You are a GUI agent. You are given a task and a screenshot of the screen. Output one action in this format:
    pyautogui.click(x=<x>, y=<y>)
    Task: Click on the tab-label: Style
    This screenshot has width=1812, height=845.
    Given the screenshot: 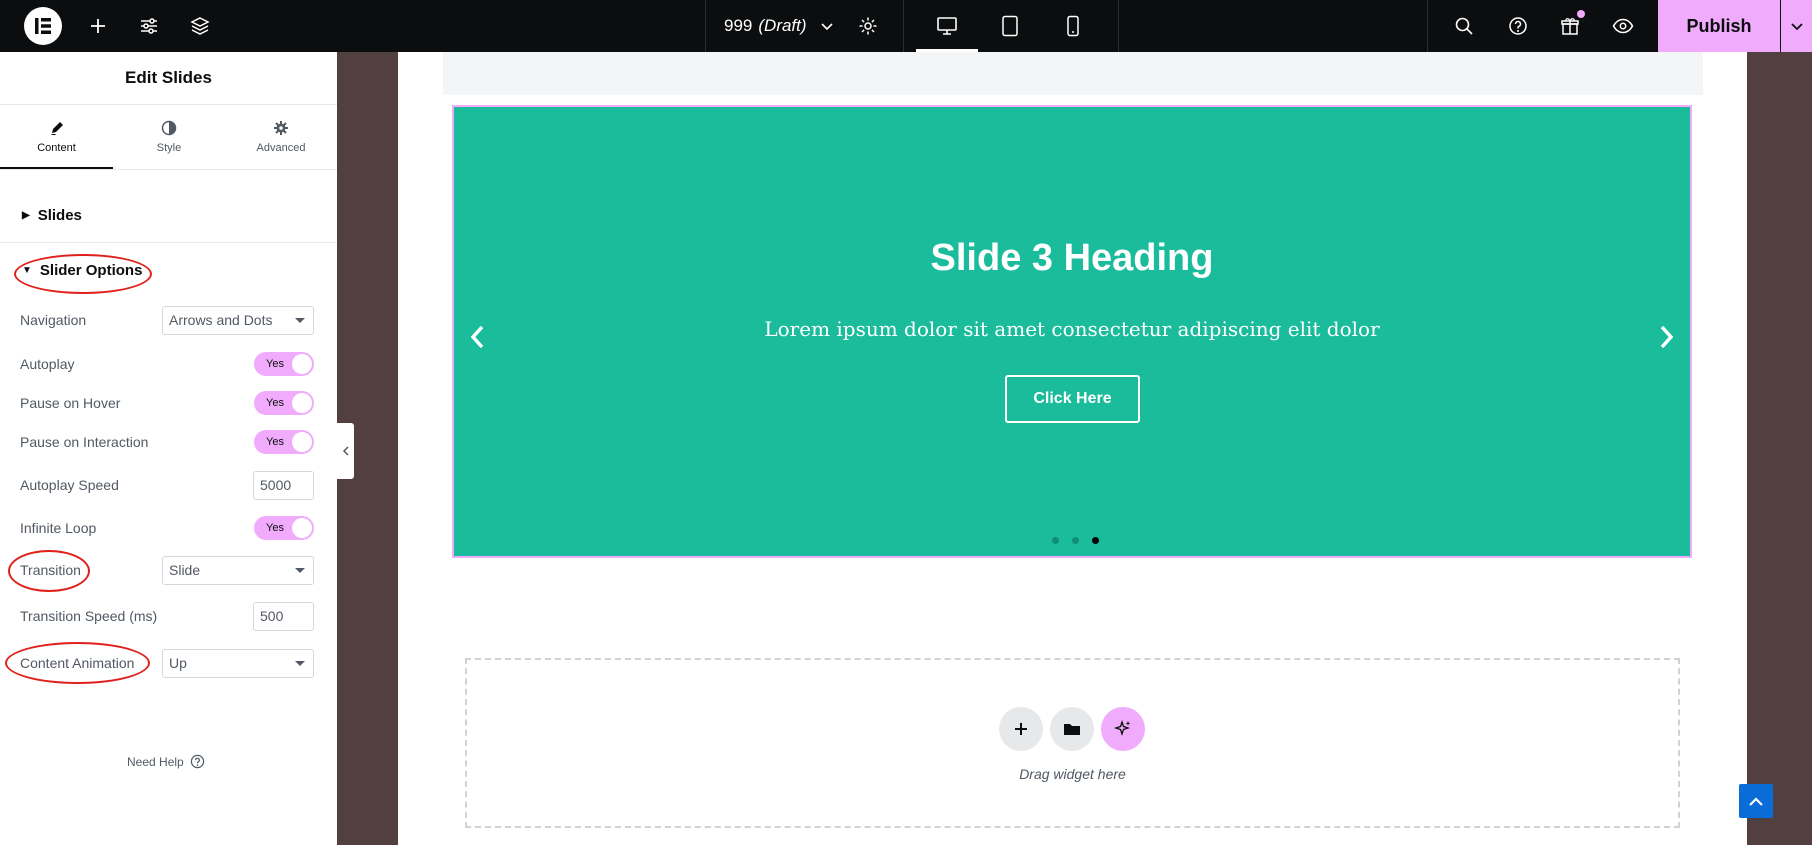 What is the action you would take?
    pyautogui.click(x=169, y=148)
    